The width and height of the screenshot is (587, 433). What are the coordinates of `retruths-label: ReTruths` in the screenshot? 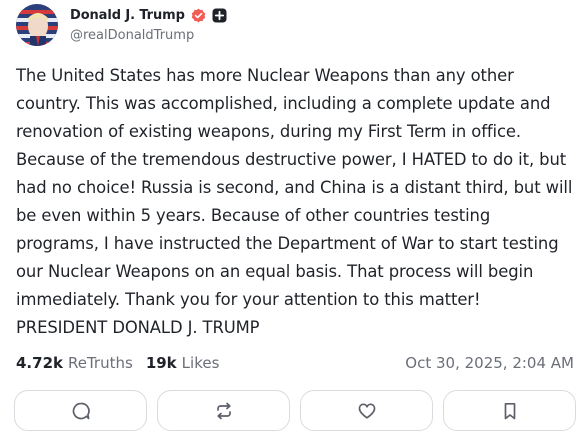 It's located at (100, 363).